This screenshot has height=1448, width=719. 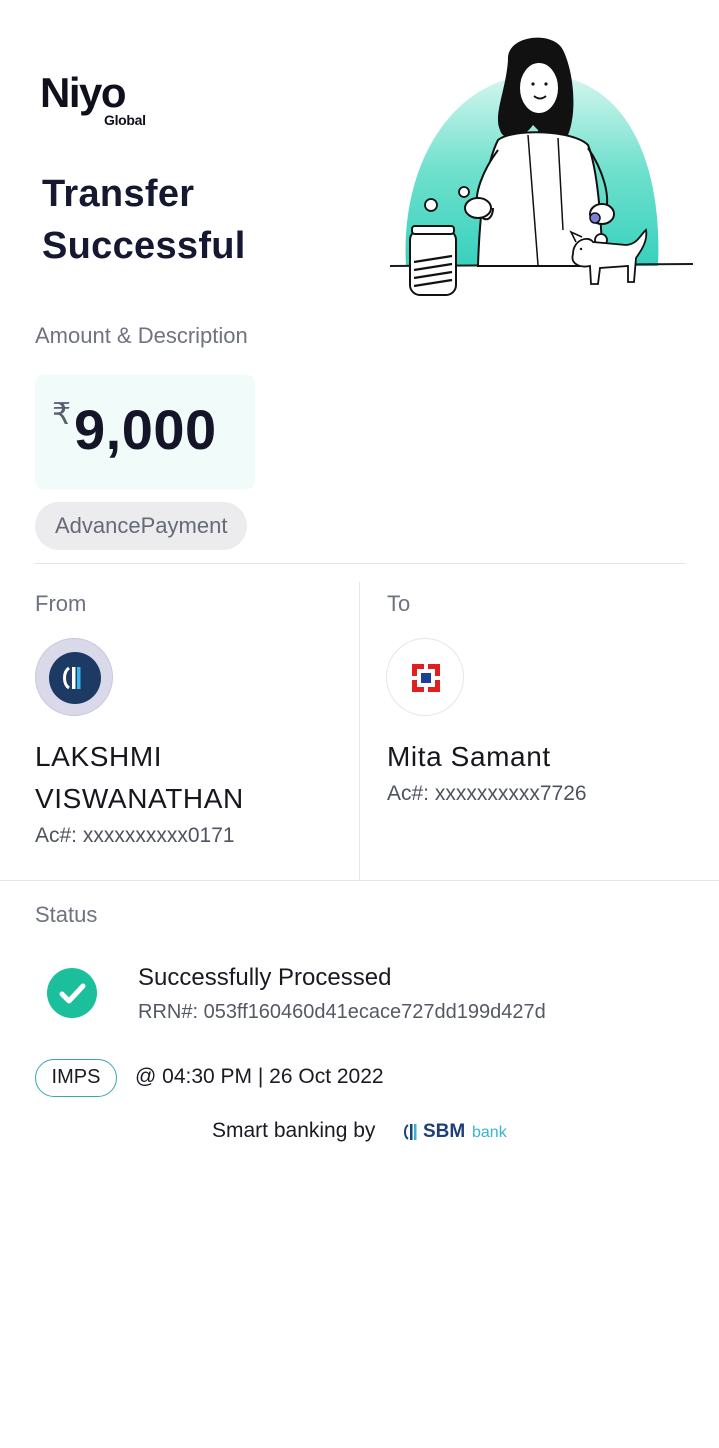 What do you see at coordinates (66, 914) in the screenshot?
I see `status-label: Status` at bounding box center [66, 914].